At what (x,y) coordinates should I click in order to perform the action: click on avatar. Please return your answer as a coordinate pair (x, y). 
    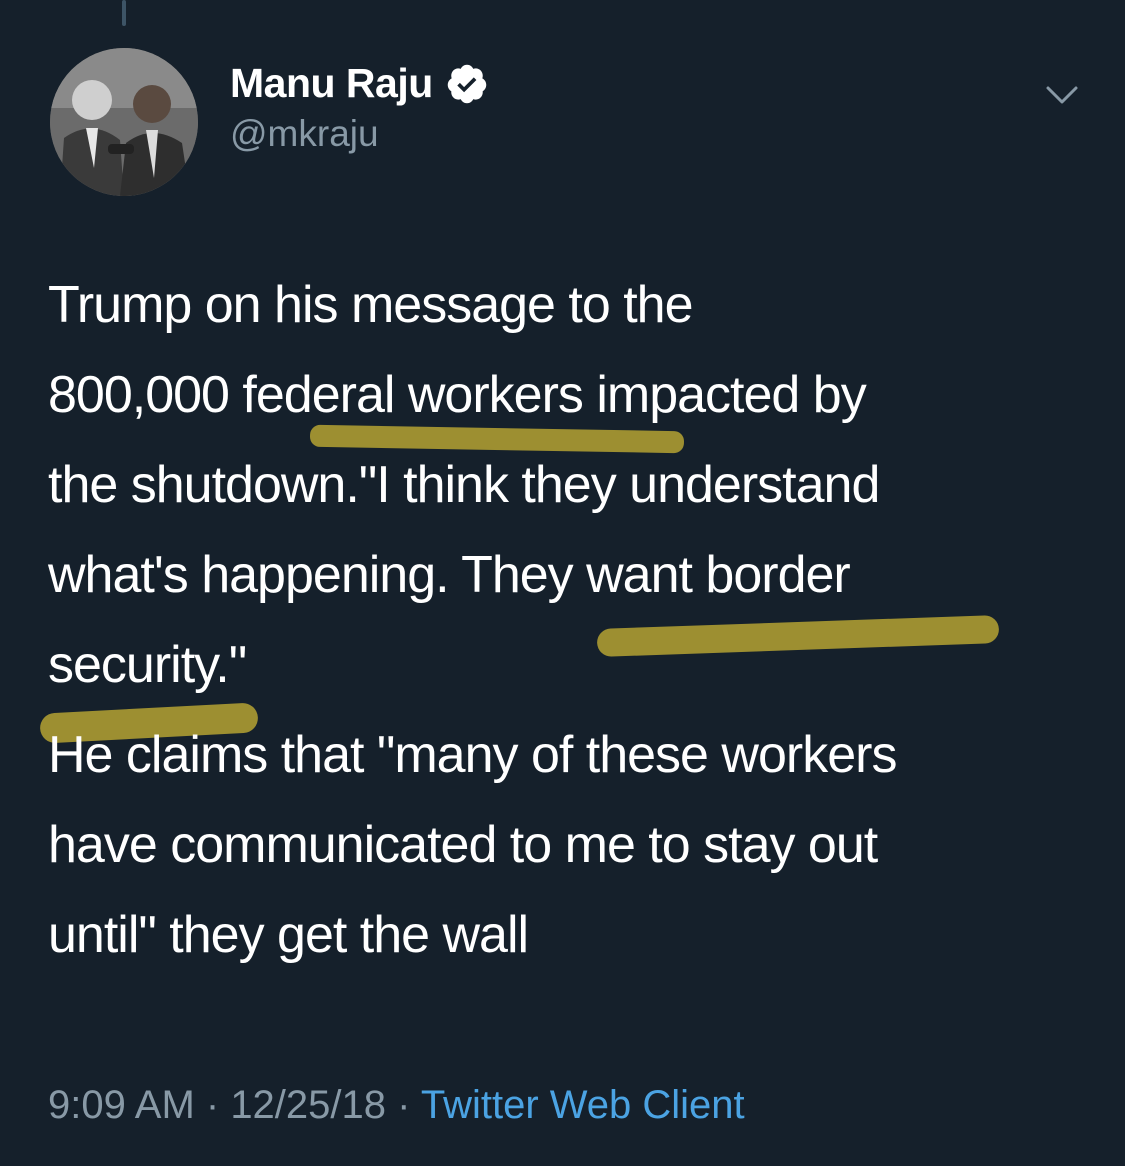
    Looking at the image, I should click on (124, 122).